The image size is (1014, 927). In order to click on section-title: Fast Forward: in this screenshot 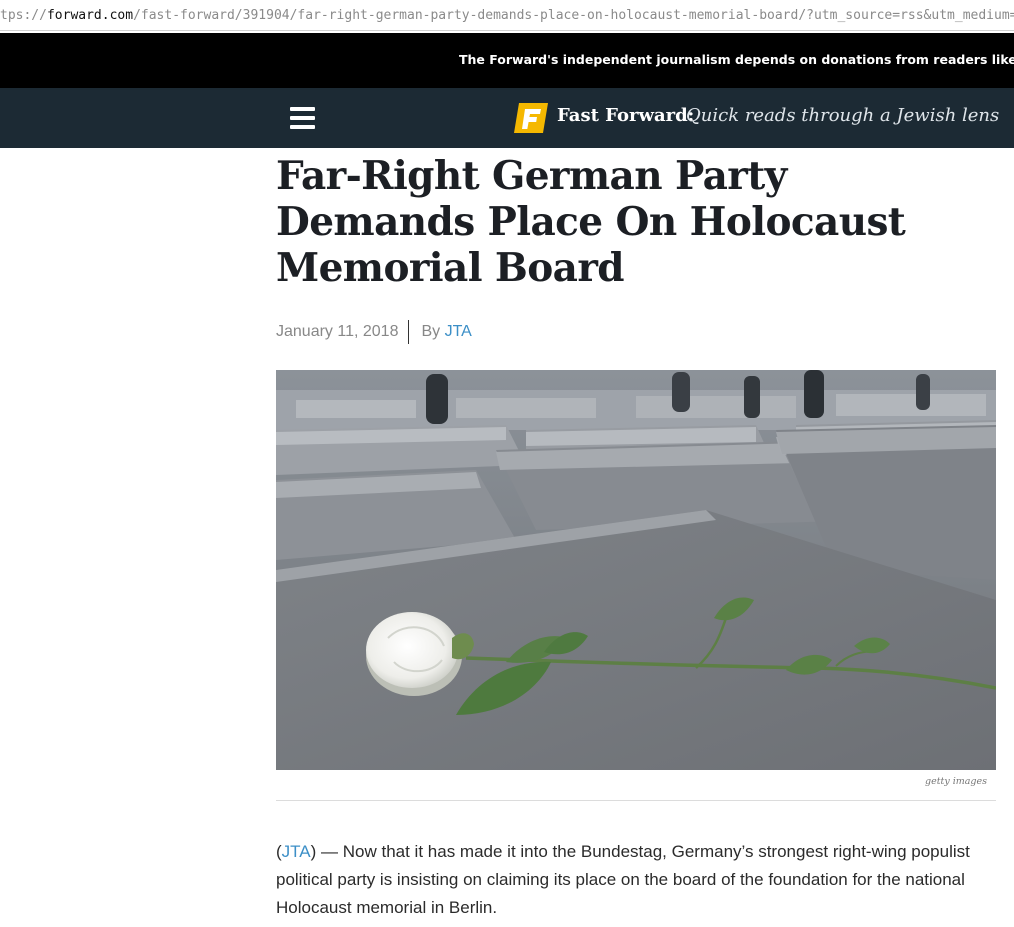, I will do `click(625, 115)`.